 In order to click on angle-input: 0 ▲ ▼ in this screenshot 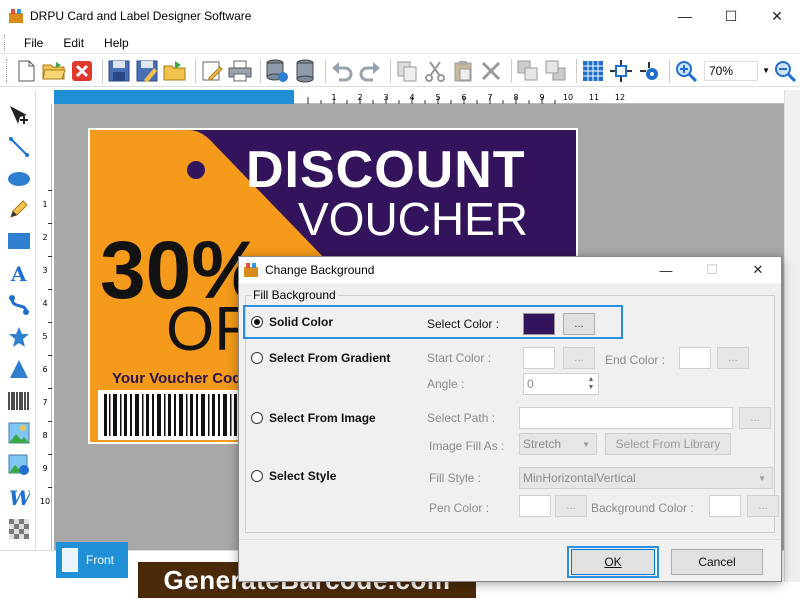, I will do `click(561, 384)`.